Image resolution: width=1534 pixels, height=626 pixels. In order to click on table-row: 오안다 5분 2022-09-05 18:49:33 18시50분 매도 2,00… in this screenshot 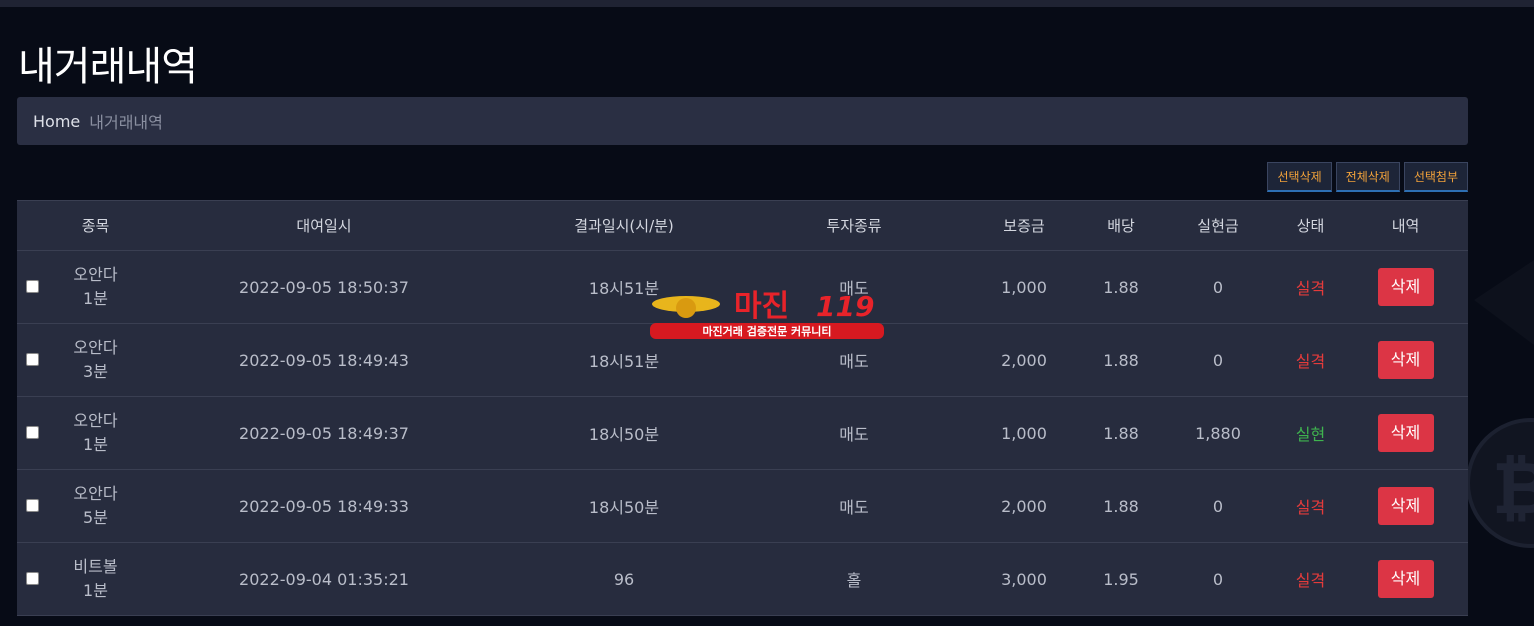, I will do `click(742, 506)`.